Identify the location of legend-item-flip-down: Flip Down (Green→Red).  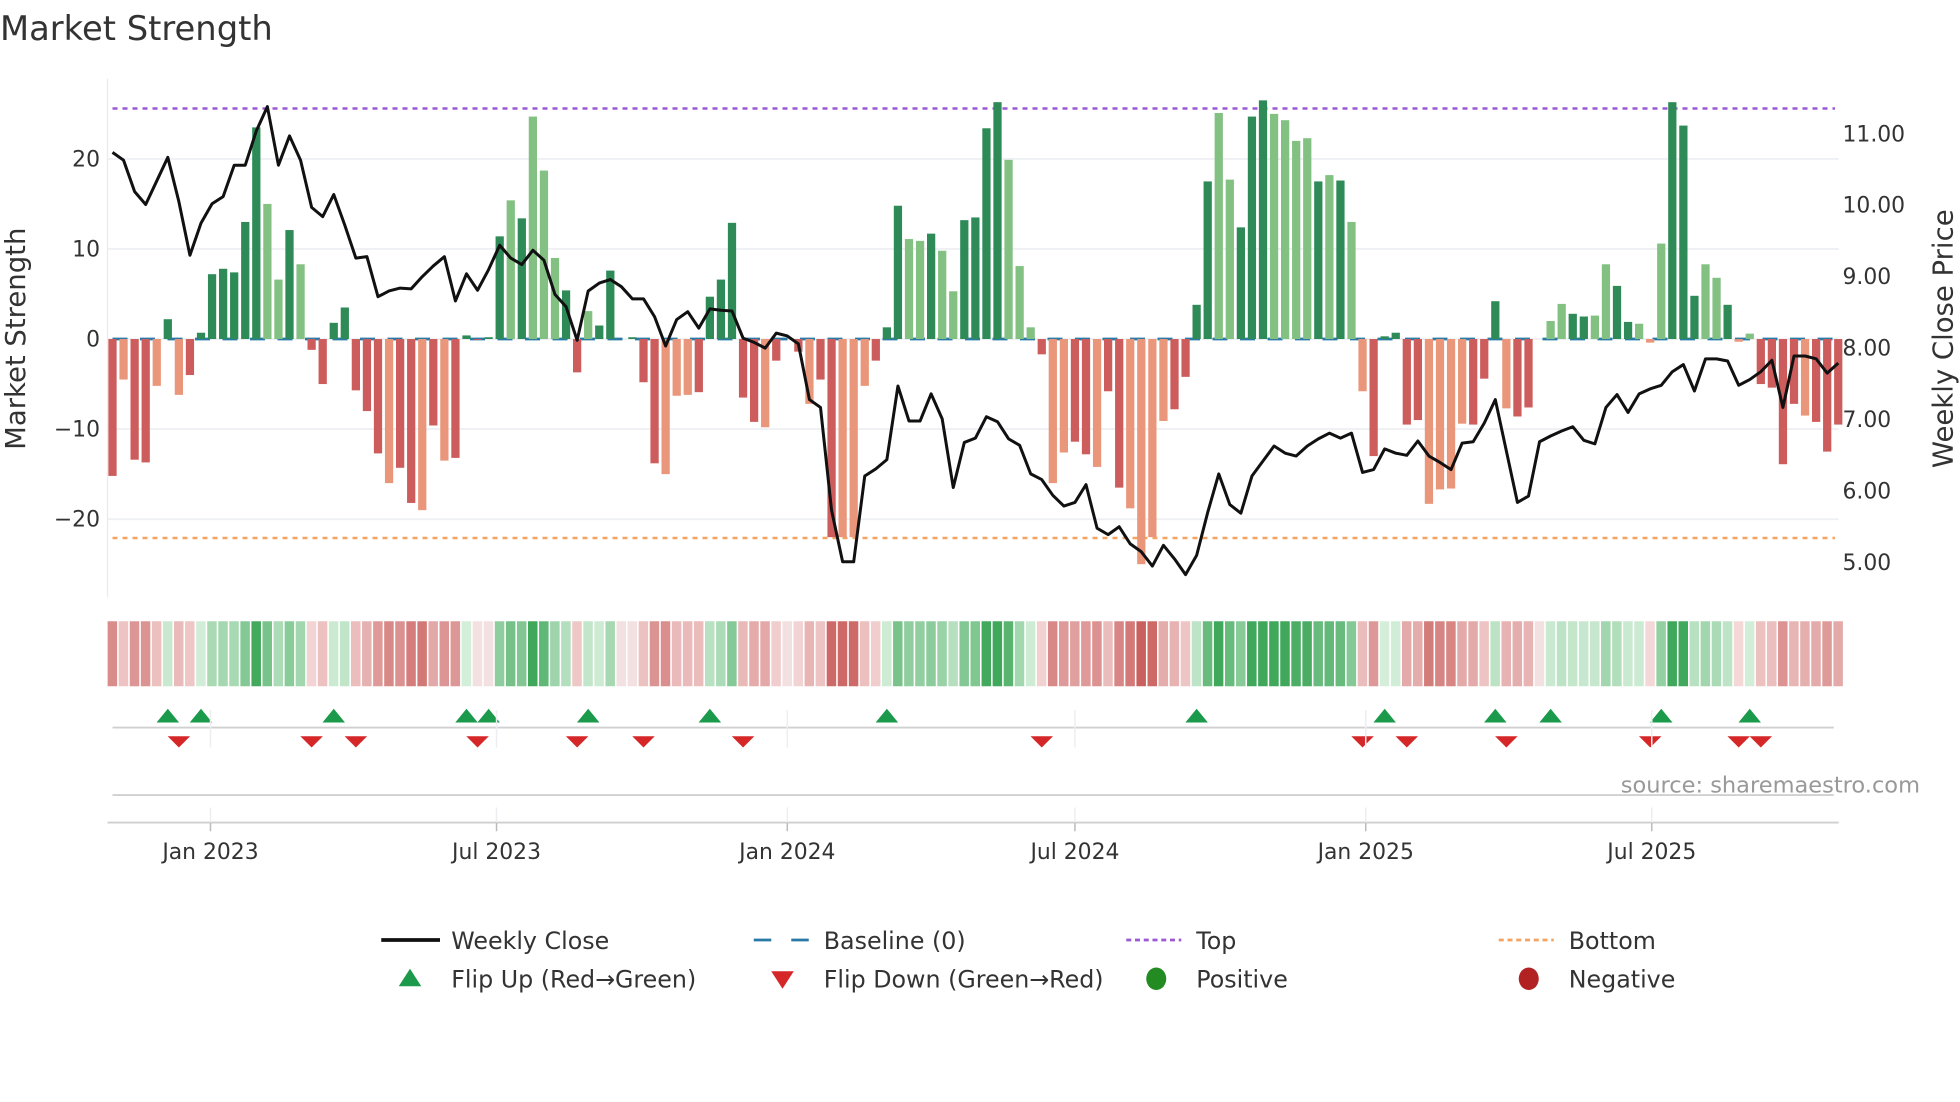
(937, 980).